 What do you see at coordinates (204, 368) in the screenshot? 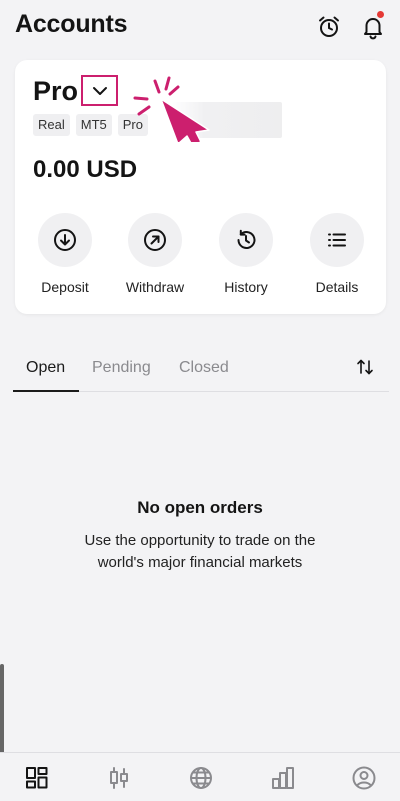
I see `tab-closed: Closed` at bounding box center [204, 368].